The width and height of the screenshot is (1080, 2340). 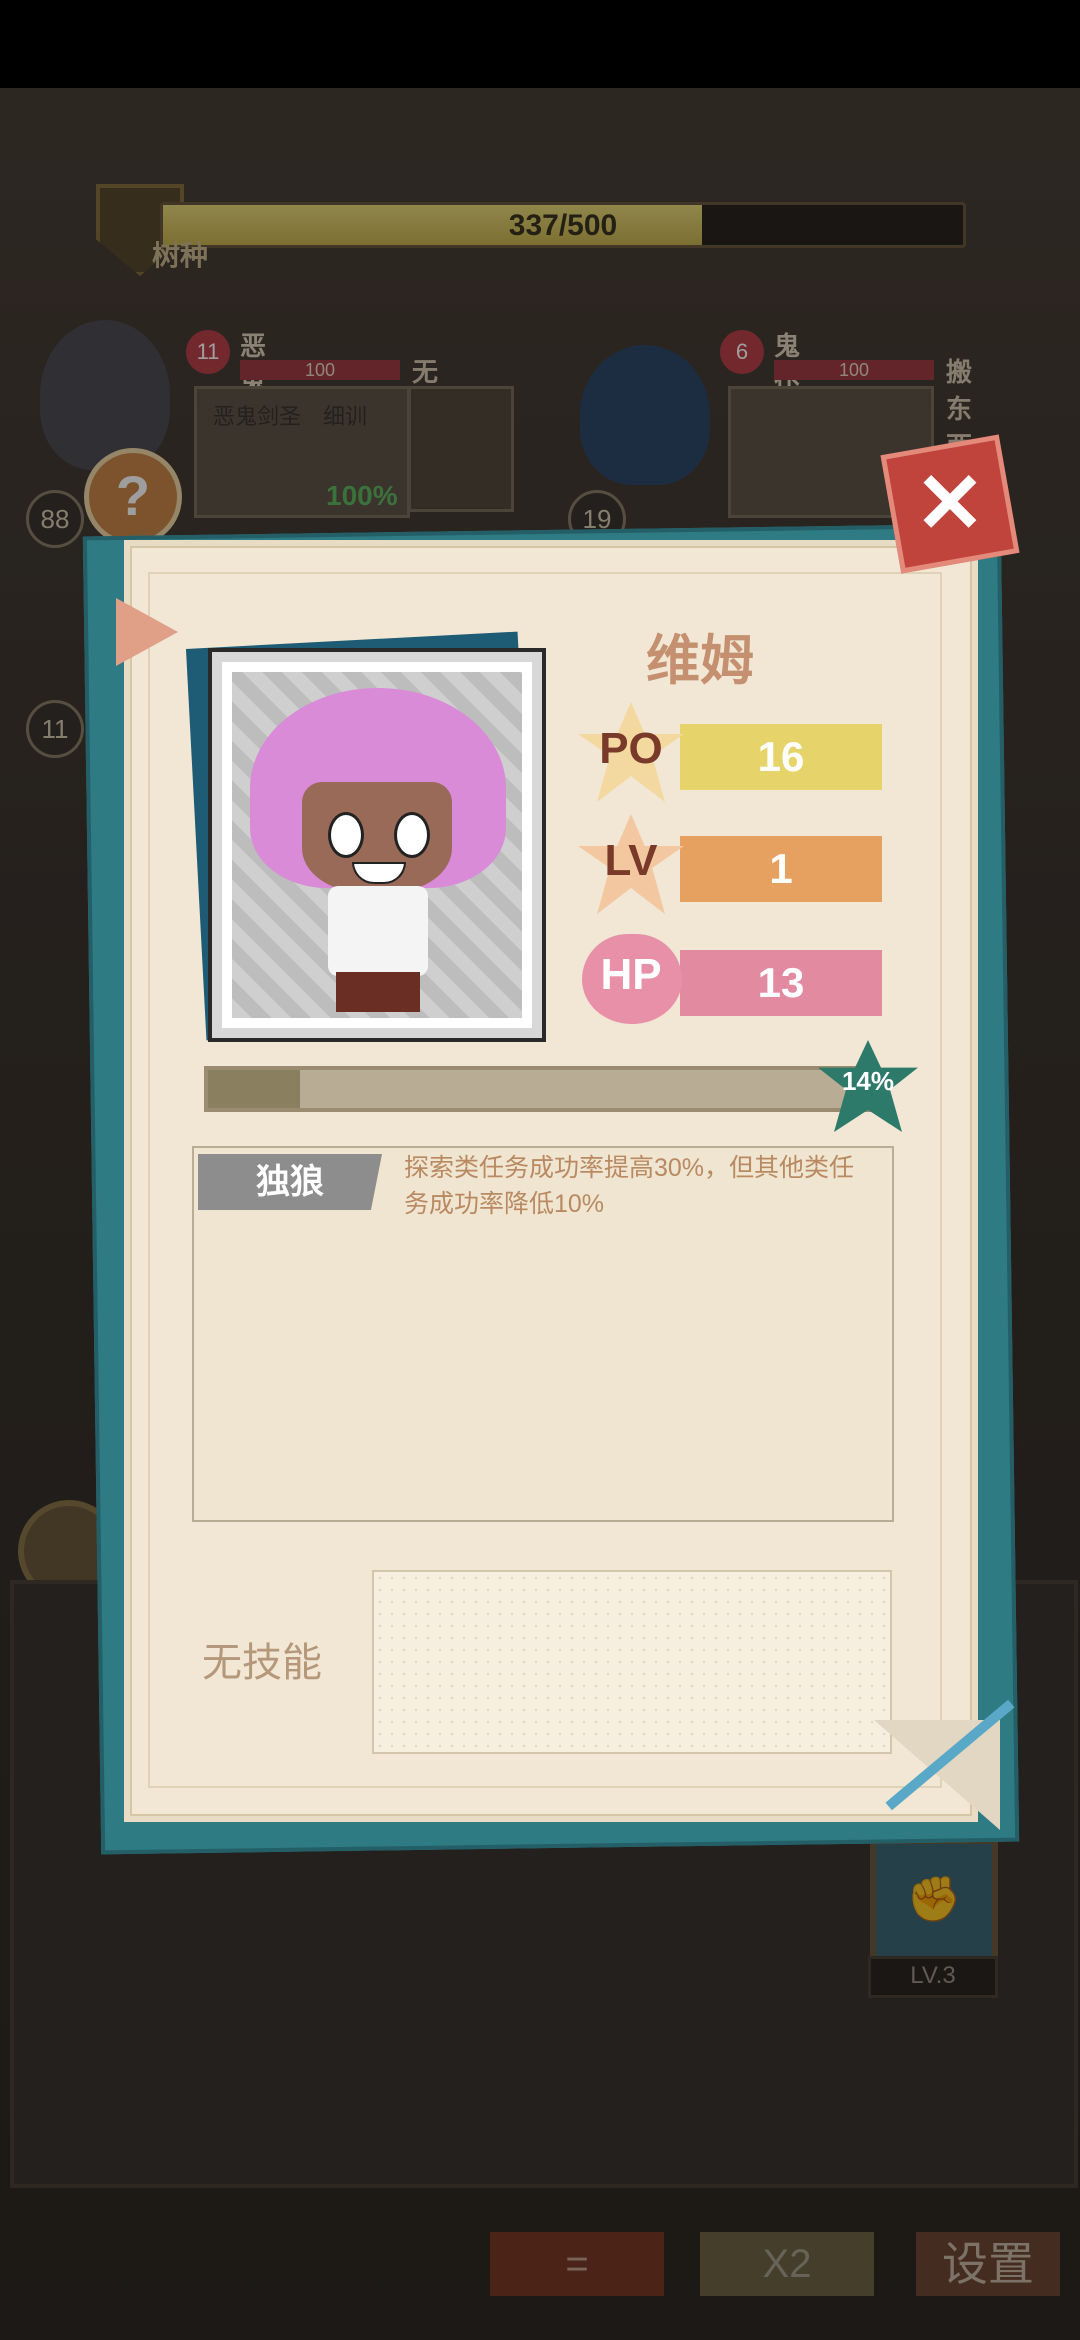 What do you see at coordinates (538, 1089) in the screenshot?
I see `xp-bar` at bounding box center [538, 1089].